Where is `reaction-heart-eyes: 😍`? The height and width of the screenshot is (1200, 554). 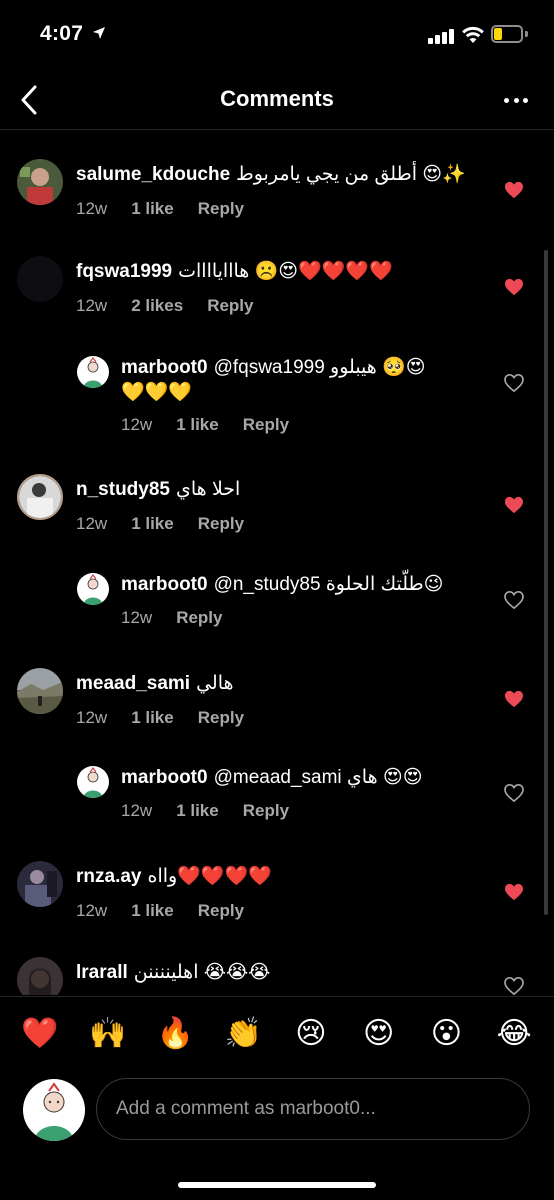
reaction-heart-eyes: 😍 is located at coordinates (379, 1034).